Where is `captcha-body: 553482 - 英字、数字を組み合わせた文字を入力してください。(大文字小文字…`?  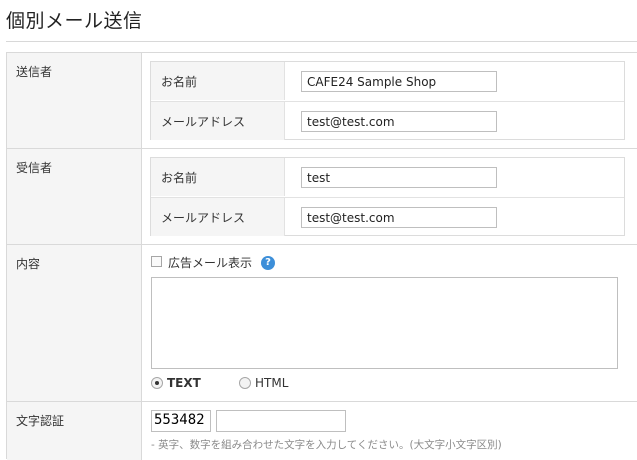
captcha-body: 553482 - 英字、数字を組み合わせた文字を入力してください。(大文字小文字… is located at coordinates (389, 431).